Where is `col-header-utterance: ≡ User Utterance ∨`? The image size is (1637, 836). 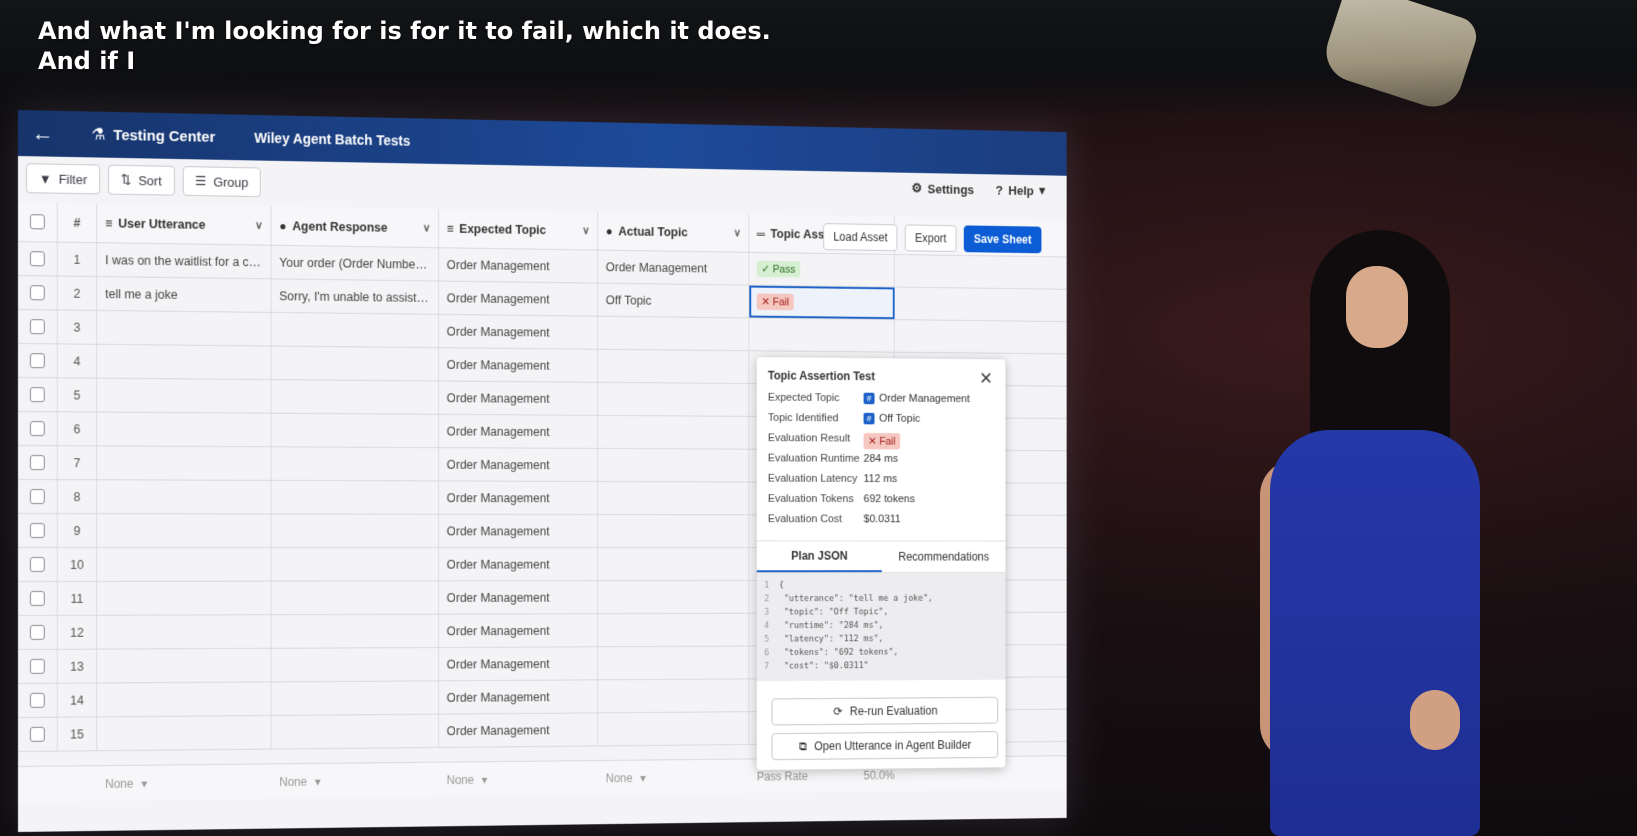 col-header-utterance: ≡ User Utterance ∨ is located at coordinates (184, 224).